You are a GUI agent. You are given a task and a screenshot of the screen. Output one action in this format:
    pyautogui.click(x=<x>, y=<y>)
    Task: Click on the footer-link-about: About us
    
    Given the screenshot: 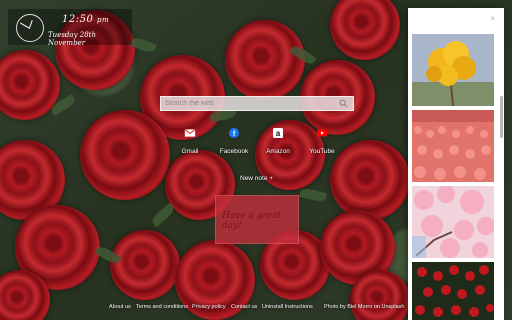 What is the action you would take?
    pyautogui.click(x=120, y=307)
    